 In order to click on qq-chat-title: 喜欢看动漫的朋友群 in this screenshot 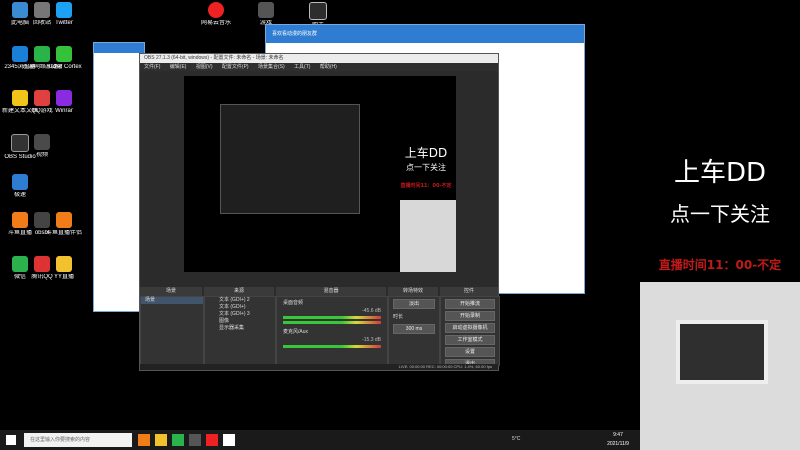, I will do `click(425, 34)`.